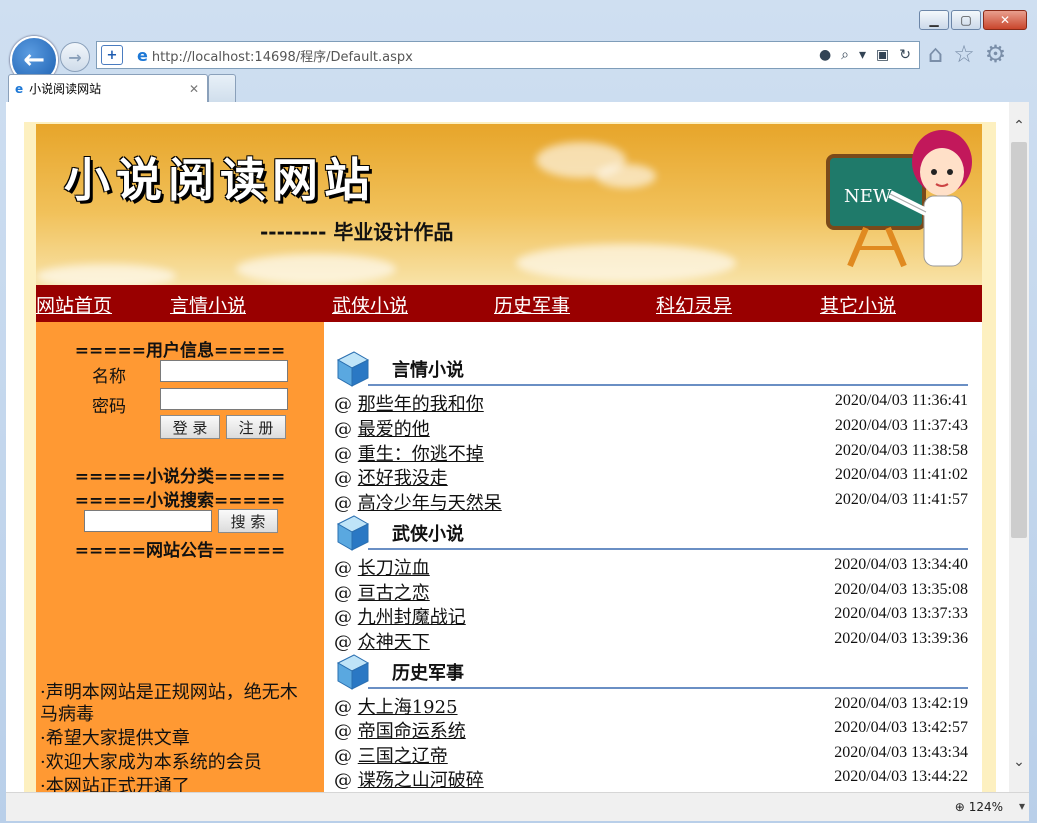 The image size is (1037, 823). Describe the element at coordinates (882, 55) in the screenshot. I see `compatibility-view-icon: ▣` at that location.